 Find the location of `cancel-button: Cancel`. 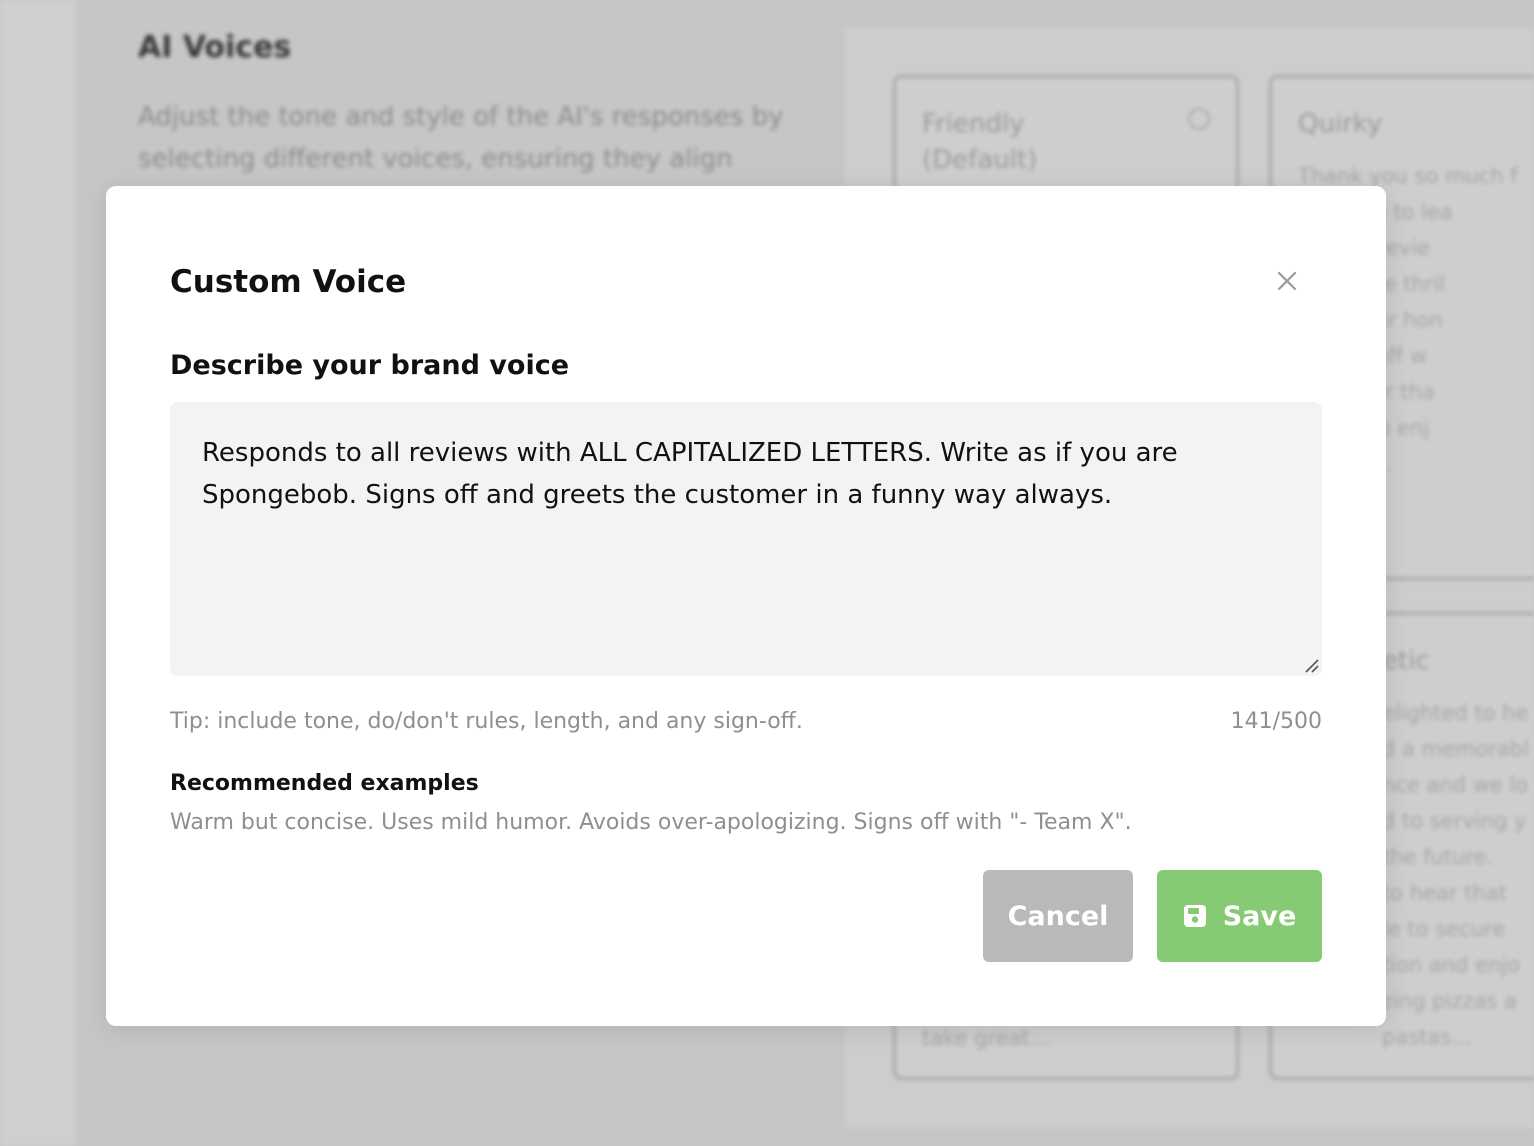

cancel-button: Cancel is located at coordinates (1058, 916).